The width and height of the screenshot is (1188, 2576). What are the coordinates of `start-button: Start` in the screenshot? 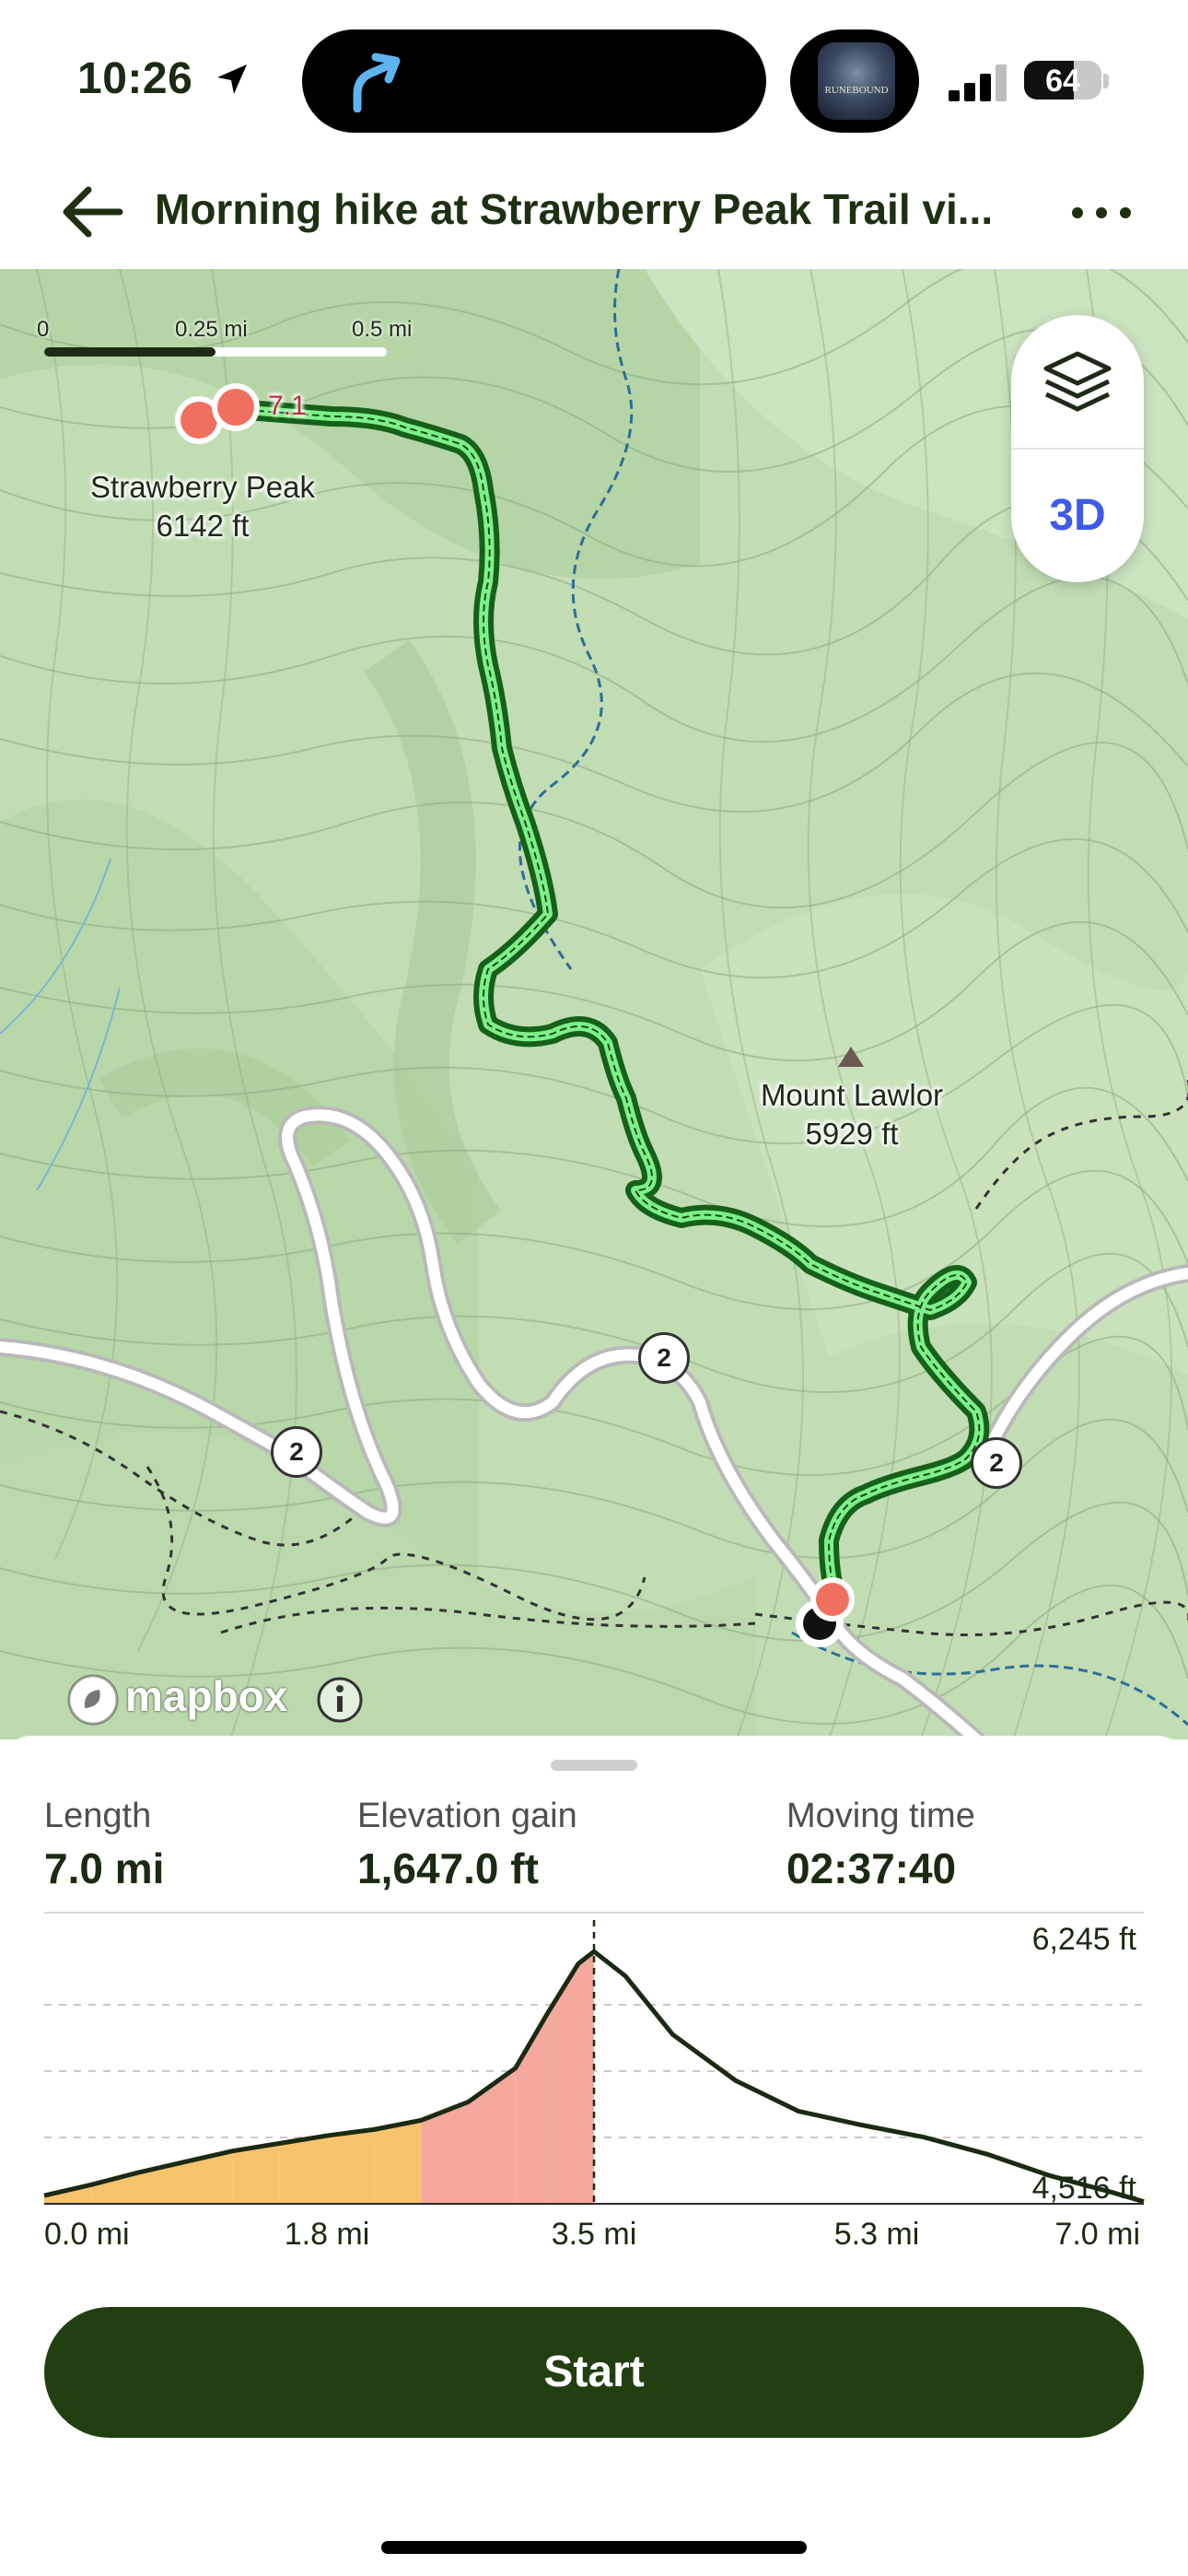 It's located at (594, 2372).